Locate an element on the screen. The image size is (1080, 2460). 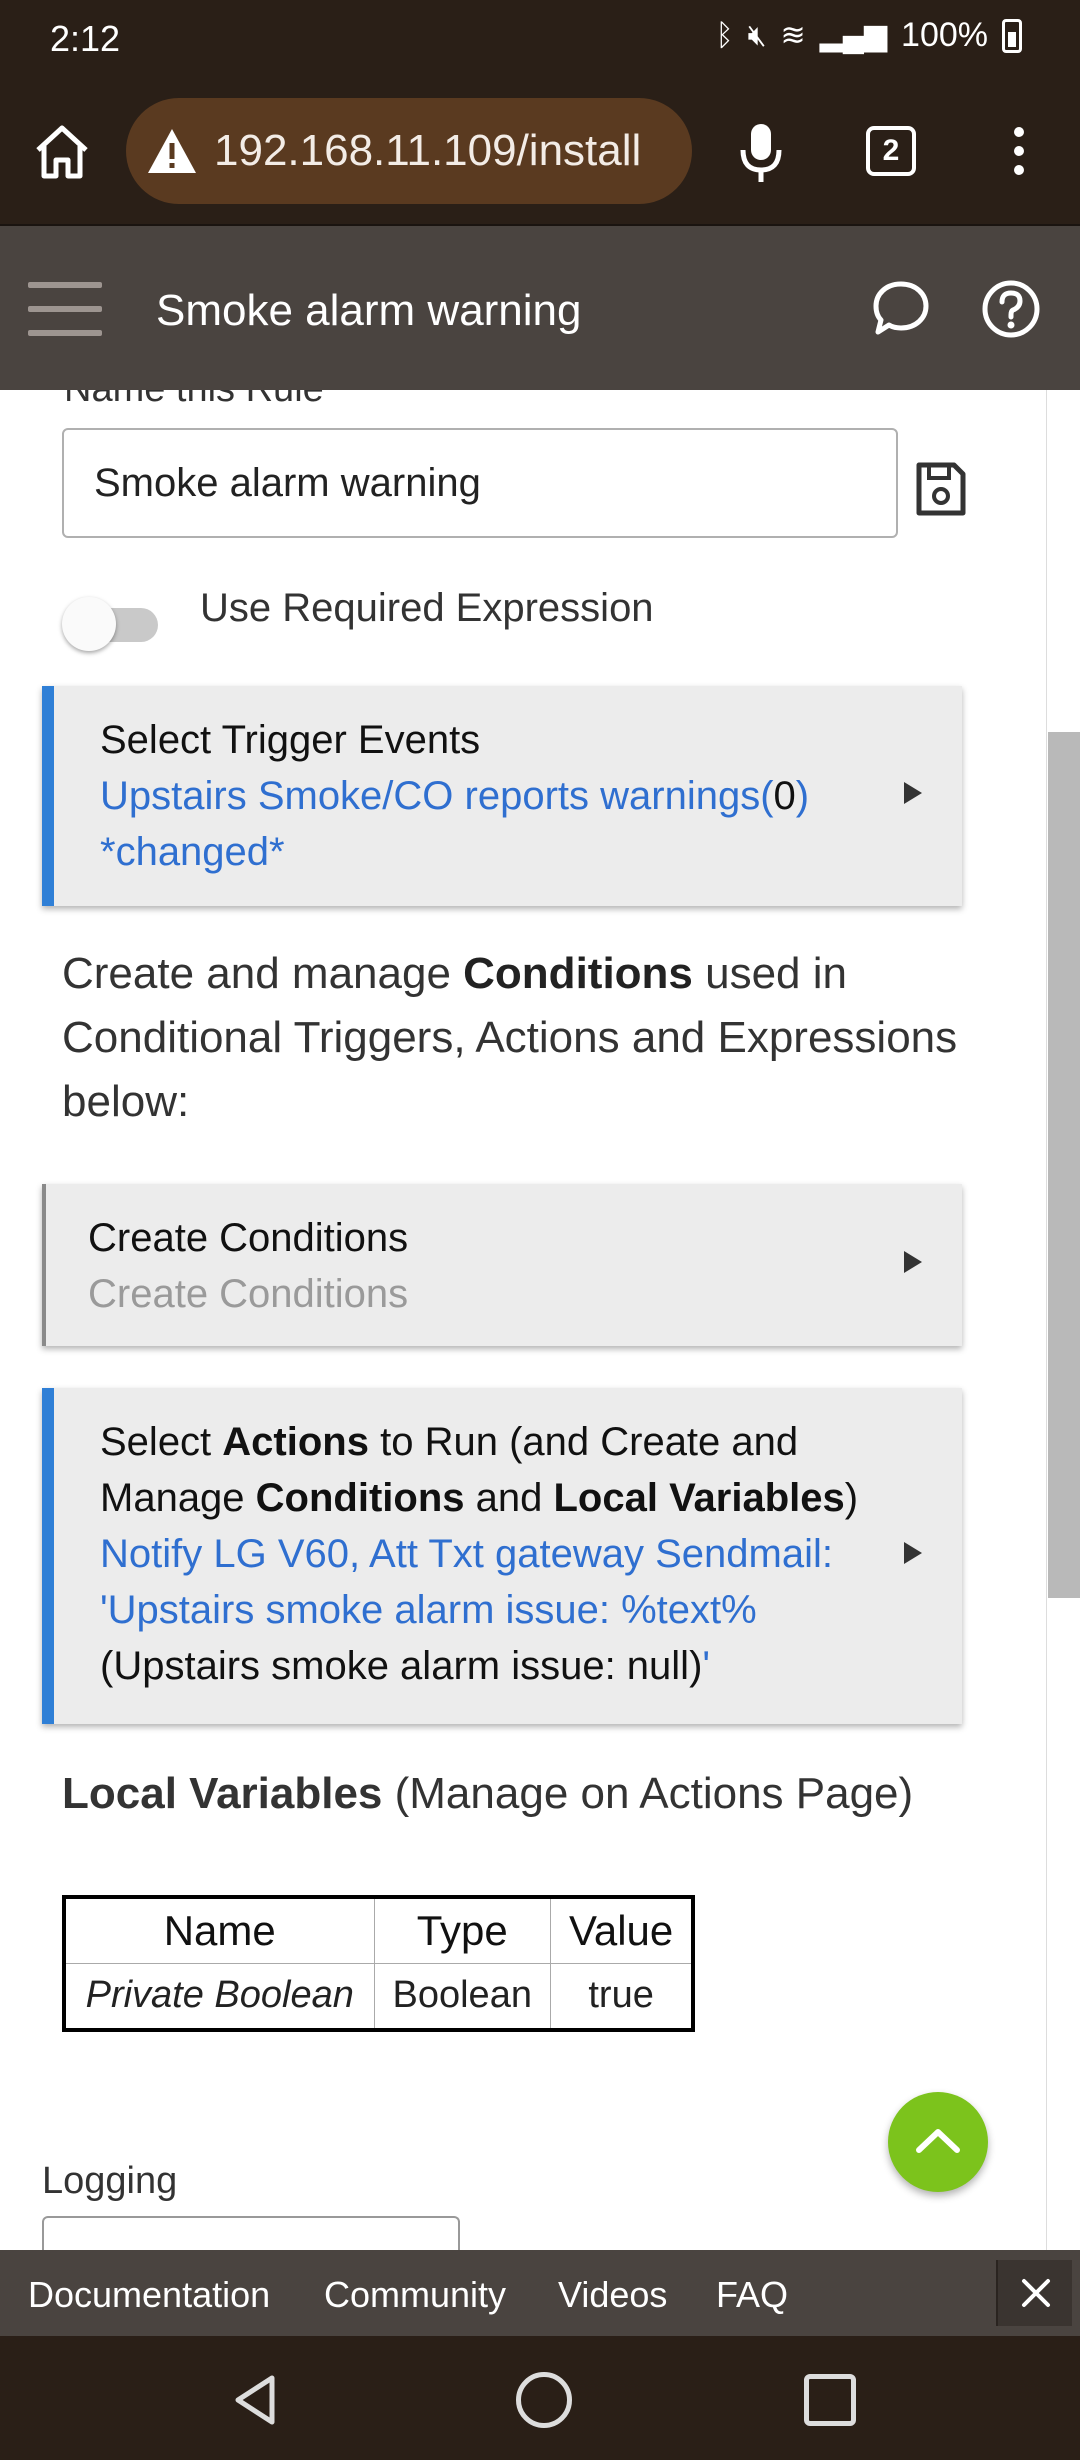
close-icon is located at coordinates (1036, 2293).